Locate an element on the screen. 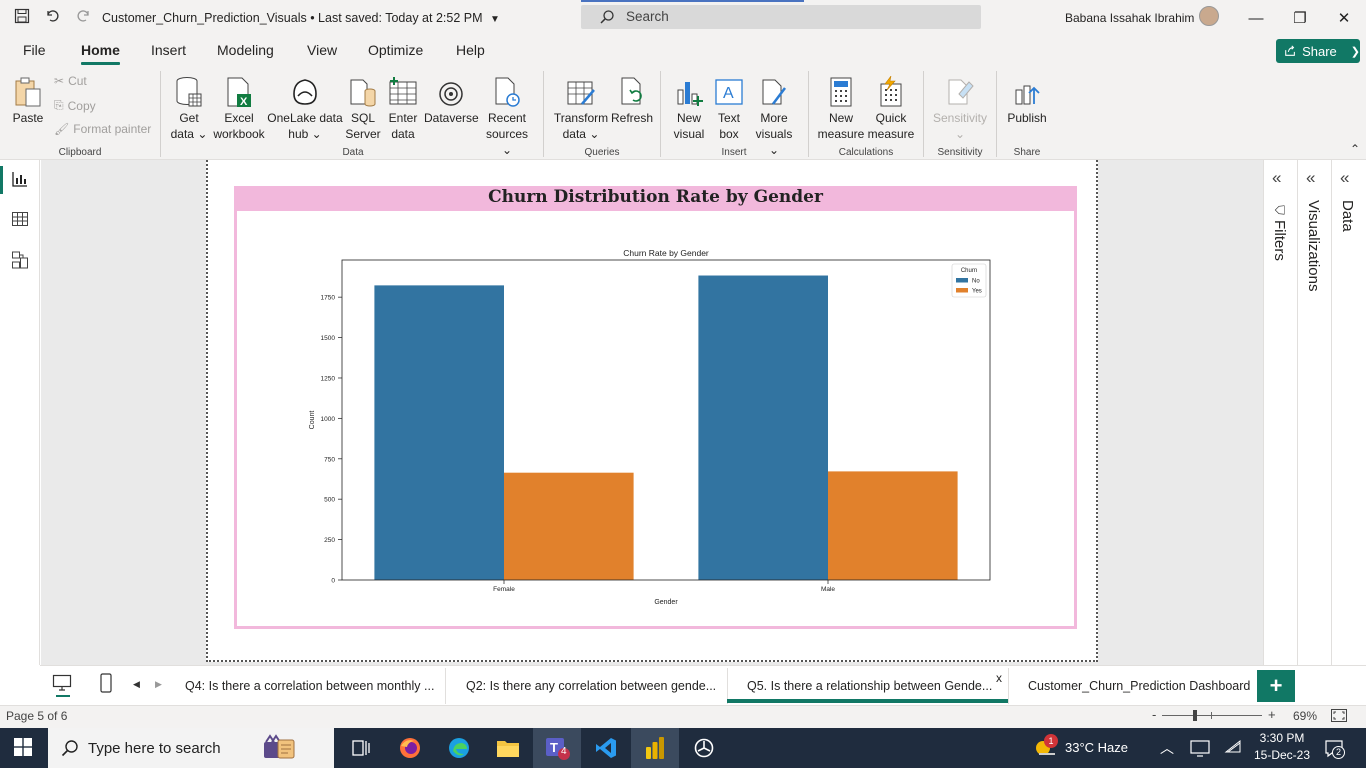 The image size is (1366, 768). menu-file: File is located at coordinates (34, 50).